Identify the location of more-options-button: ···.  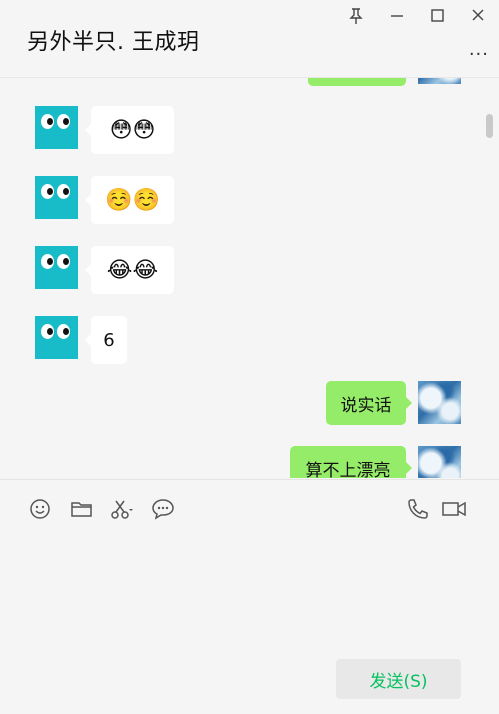
(479, 54).